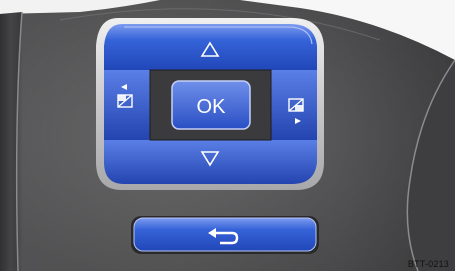 The width and height of the screenshot is (455, 271). I want to click on ok-label: OK, so click(212, 107).